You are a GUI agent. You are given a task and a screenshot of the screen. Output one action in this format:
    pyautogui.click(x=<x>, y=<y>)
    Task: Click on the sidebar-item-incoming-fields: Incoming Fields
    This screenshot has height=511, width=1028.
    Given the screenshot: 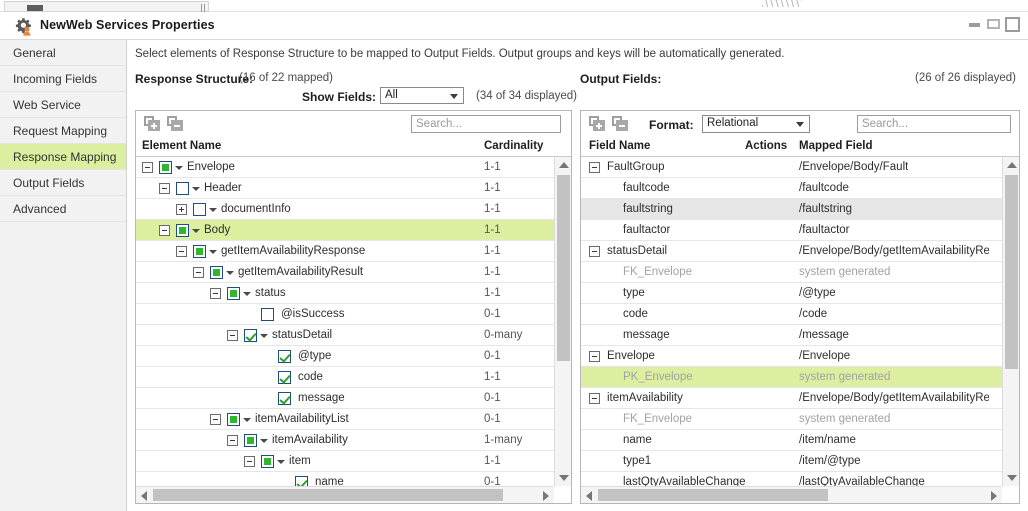 What is the action you would take?
    pyautogui.click(x=63, y=79)
    